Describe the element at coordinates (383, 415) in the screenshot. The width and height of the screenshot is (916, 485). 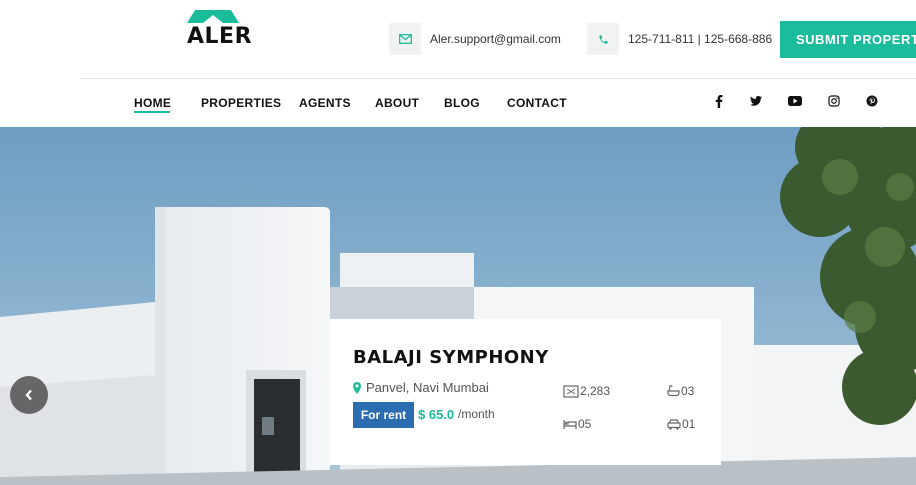
I see `status-badge: For rent` at that location.